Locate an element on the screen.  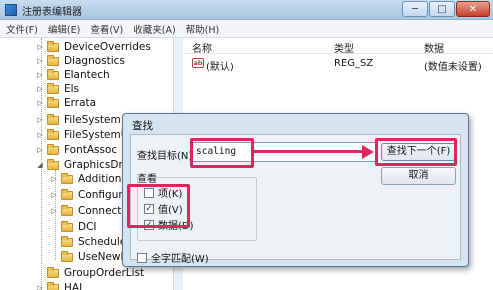
find-next-button: 查找下一个(F) is located at coordinates (418, 152).